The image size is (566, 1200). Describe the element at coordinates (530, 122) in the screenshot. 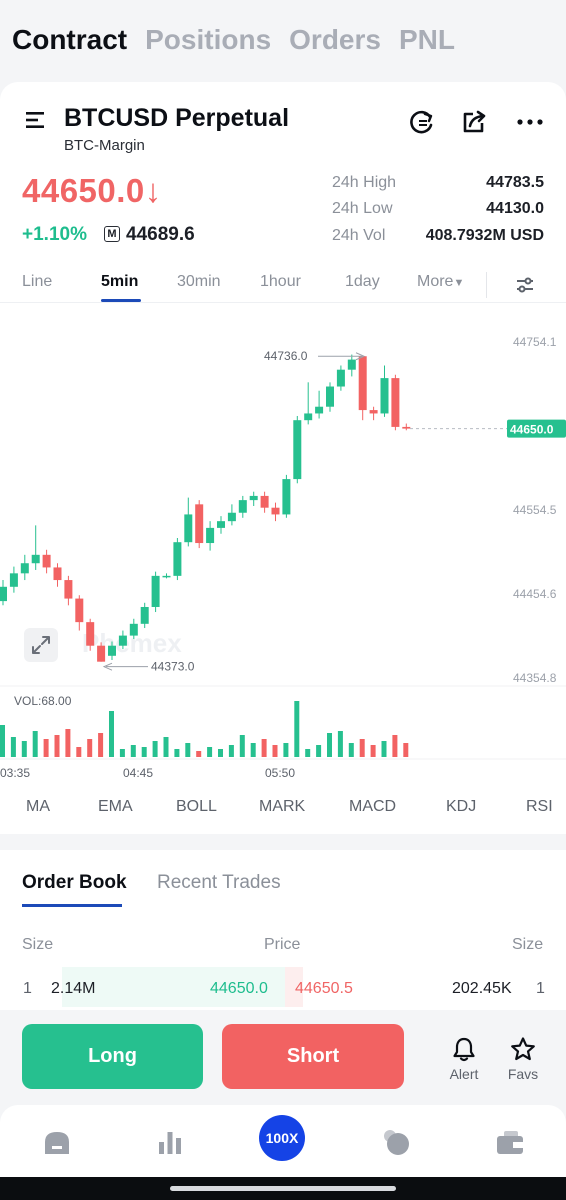

I see `more-icon` at that location.